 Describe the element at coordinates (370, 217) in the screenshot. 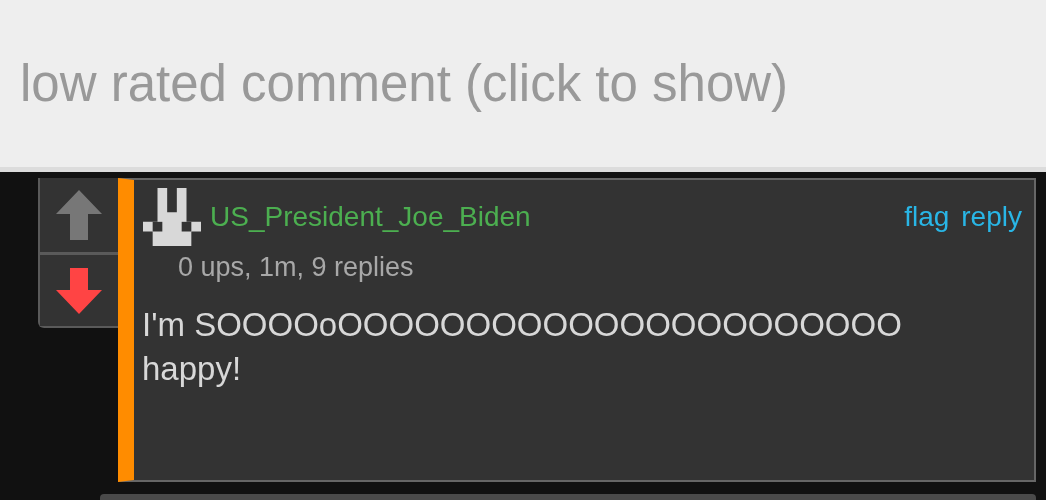

I see `username-link: US_President_Joe_Biden` at that location.